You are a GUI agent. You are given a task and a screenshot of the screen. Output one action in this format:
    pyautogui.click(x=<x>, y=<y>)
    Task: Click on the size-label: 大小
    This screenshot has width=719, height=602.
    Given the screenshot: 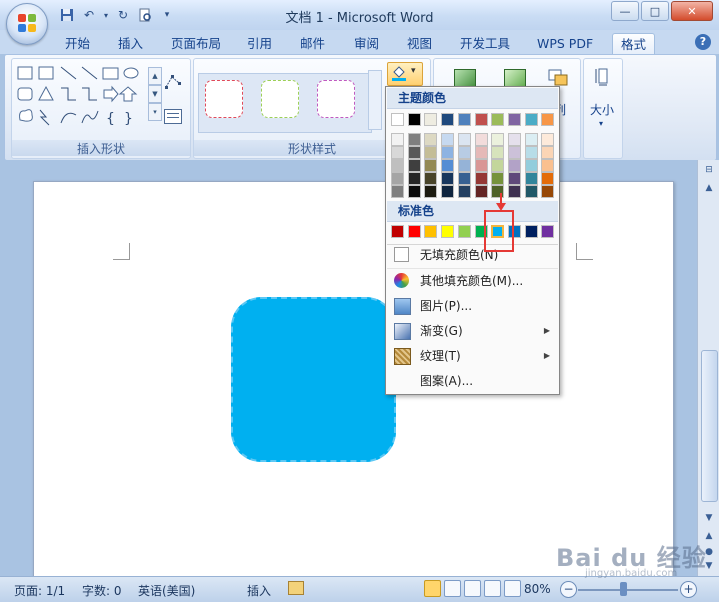 What is the action you would take?
    pyautogui.click(x=602, y=109)
    